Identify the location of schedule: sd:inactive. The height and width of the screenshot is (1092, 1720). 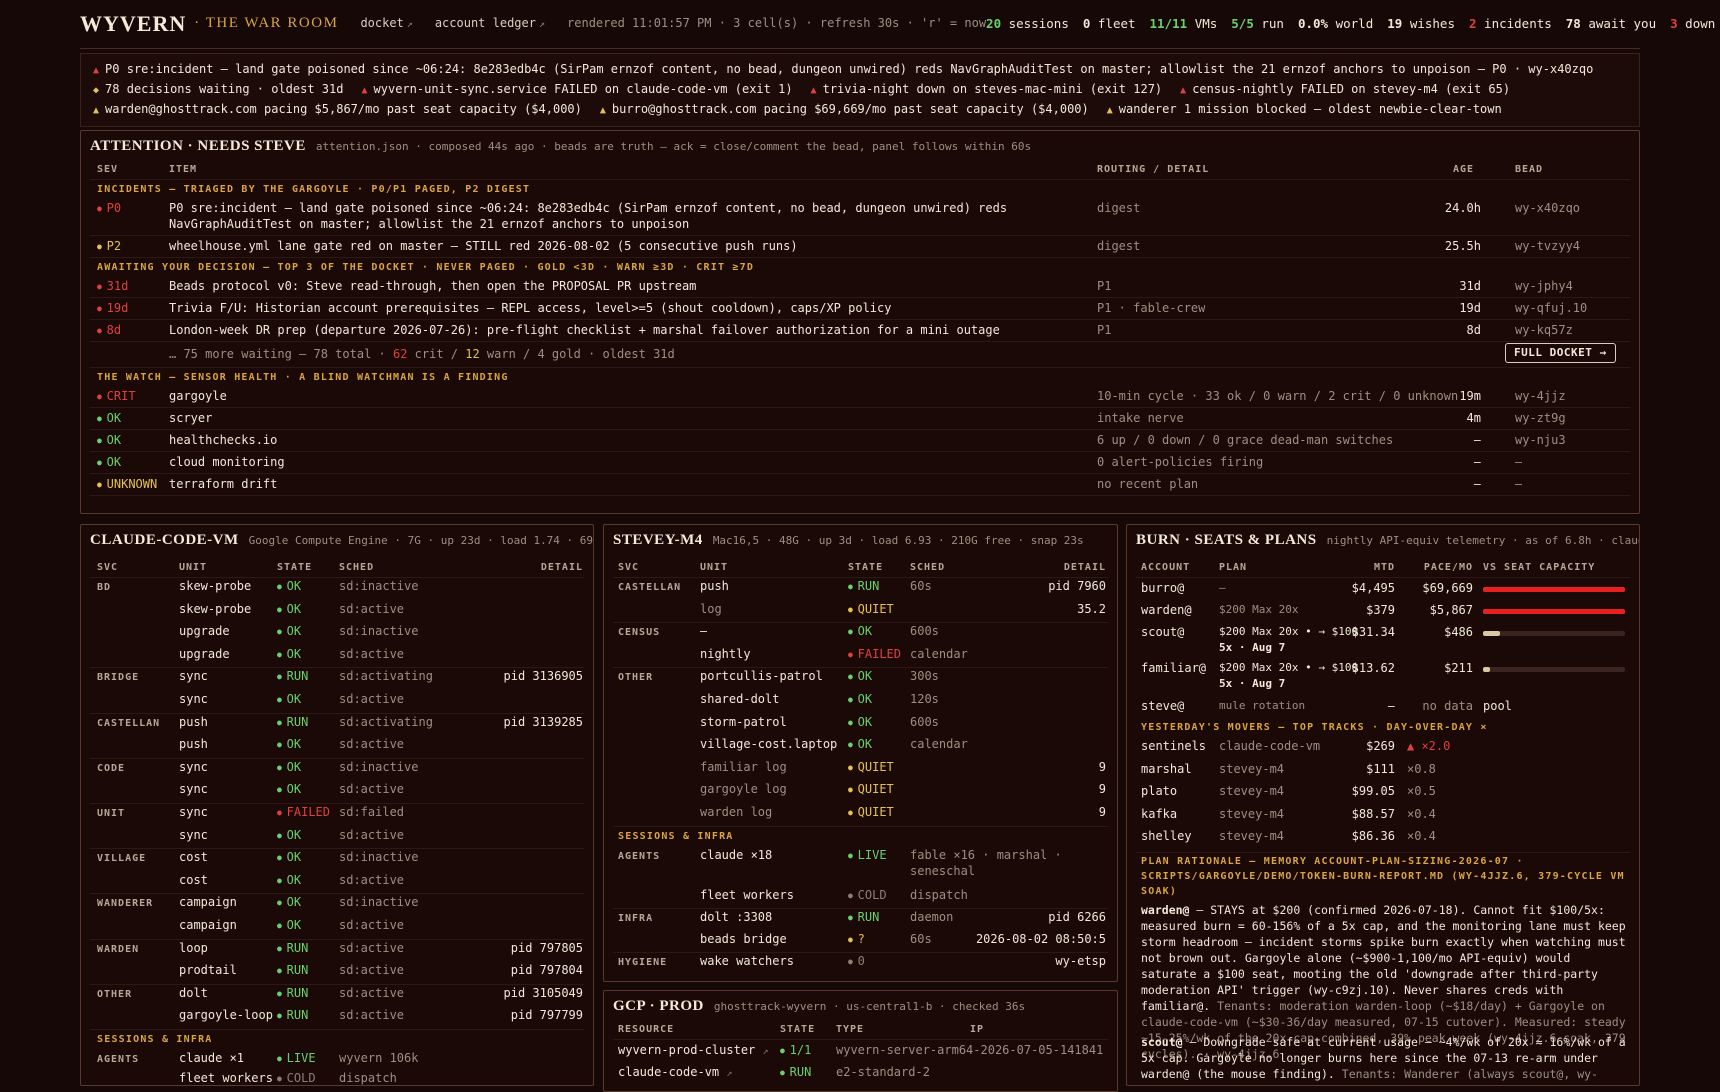
(379, 586).